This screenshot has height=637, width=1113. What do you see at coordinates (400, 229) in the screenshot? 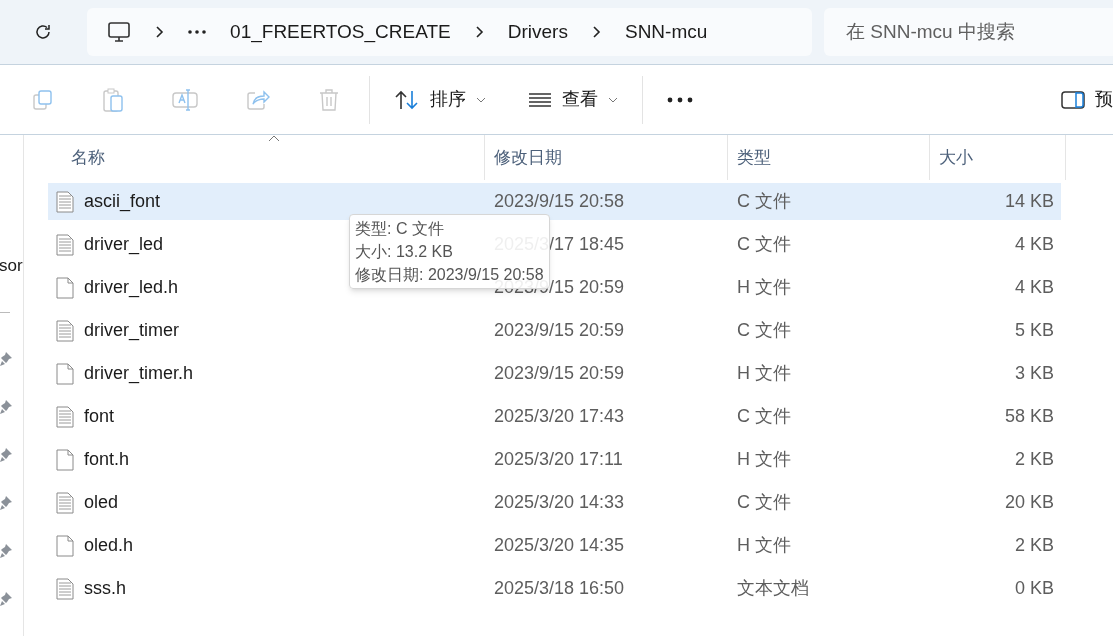
I see `tooltip-line: 类型: C 文件` at bounding box center [400, 229].